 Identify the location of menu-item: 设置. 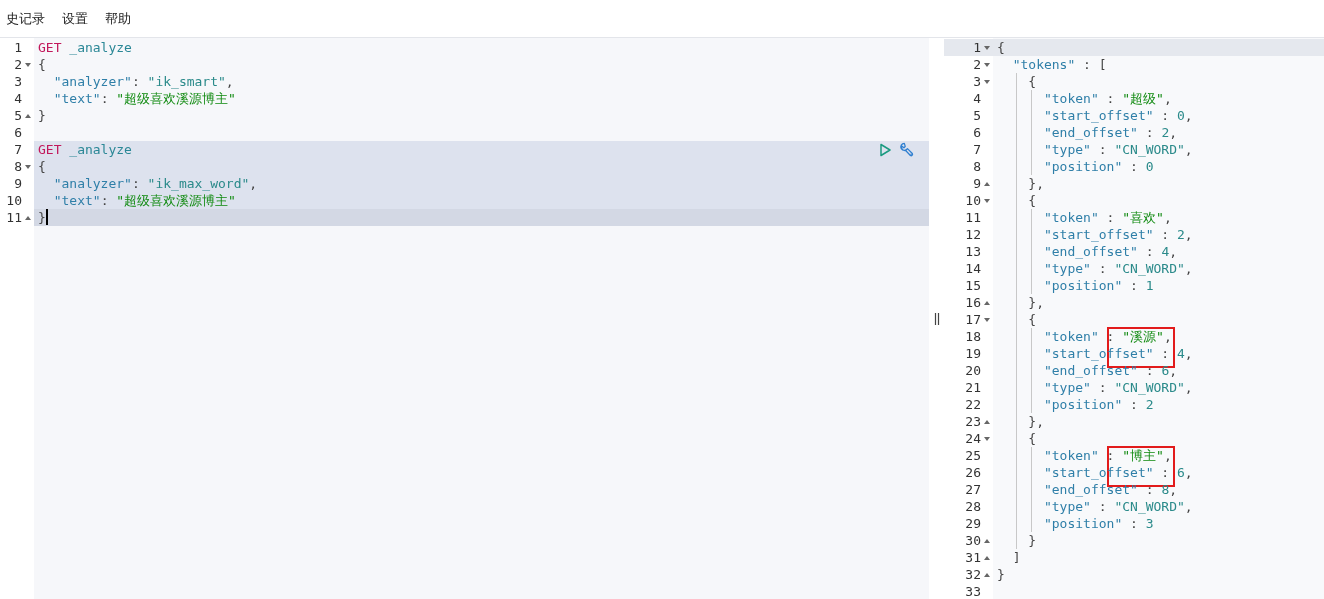
(75, 18).